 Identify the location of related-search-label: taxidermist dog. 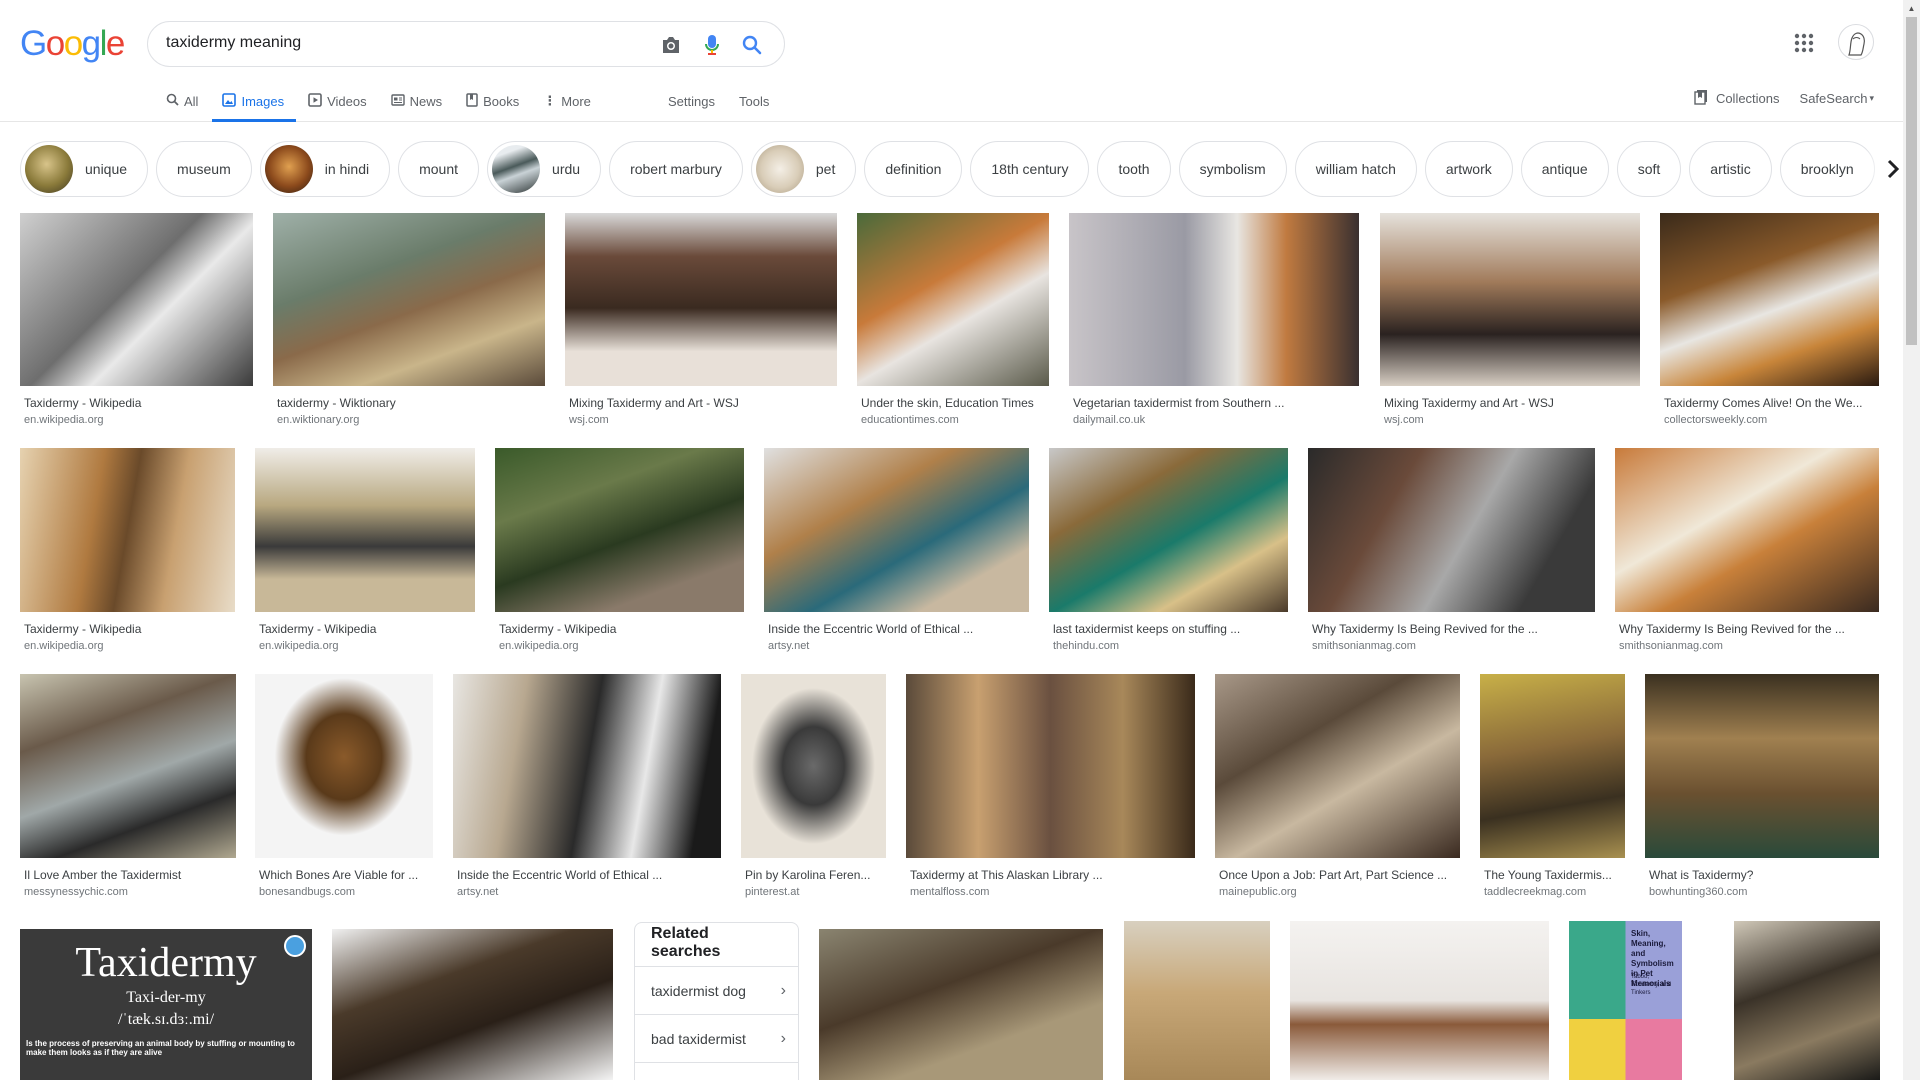
(698, 990).